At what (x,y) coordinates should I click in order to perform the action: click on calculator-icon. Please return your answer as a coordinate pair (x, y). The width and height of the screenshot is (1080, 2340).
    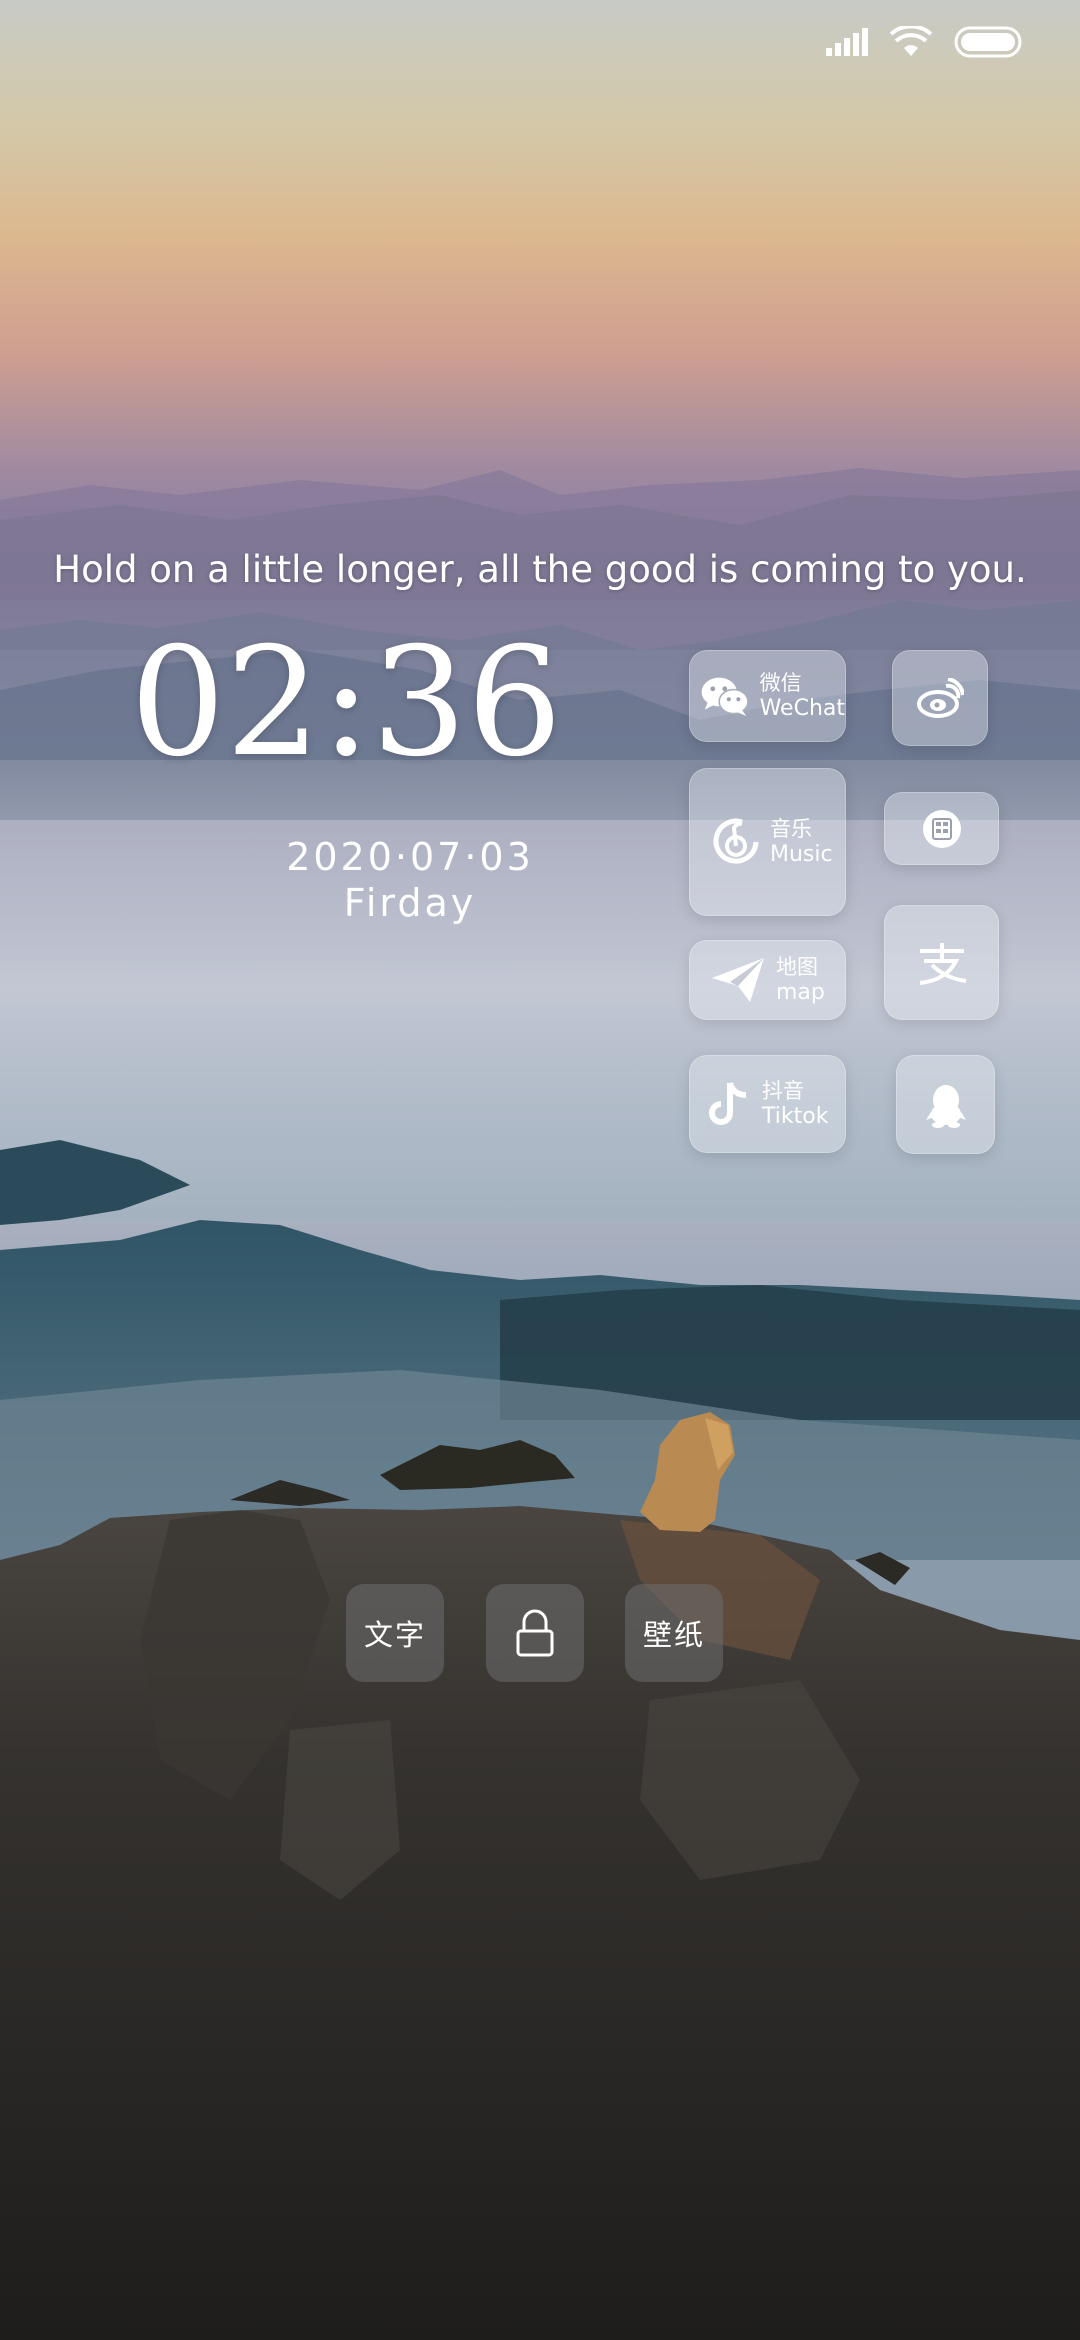
    Looking at the image, I should click on (941, 828).